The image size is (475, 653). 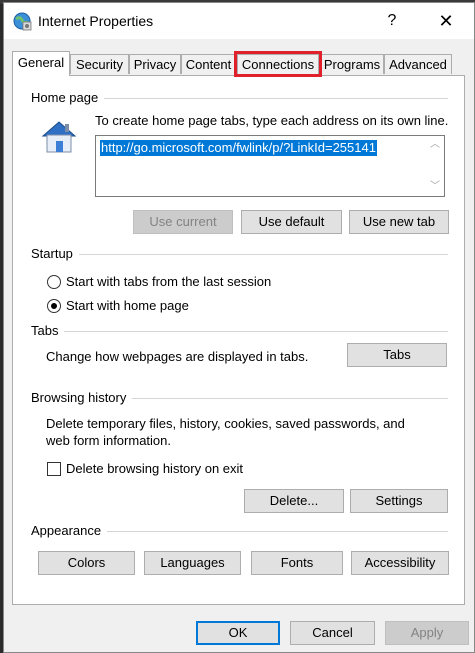 What do you see at coordinates (332, 633) in the screenshot?
I see `cancel-button: Cancel` at bounding box center [332, 633].